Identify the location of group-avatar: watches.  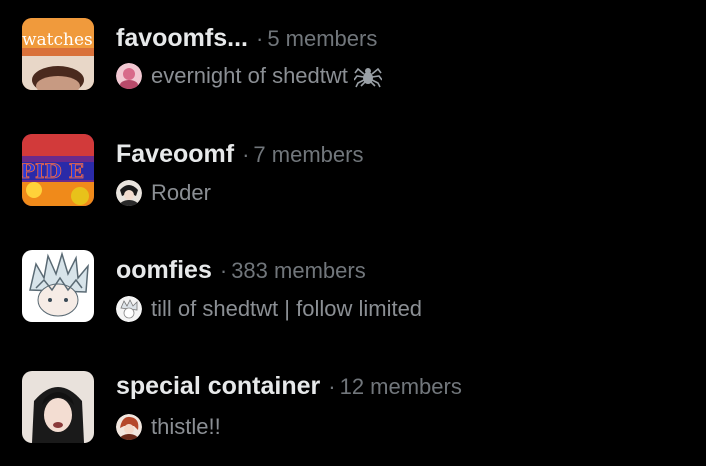
(58, 54).